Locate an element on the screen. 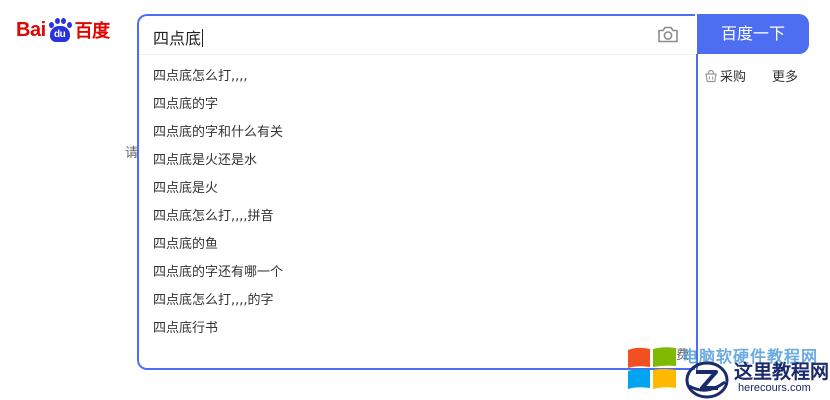  logo-text-bai: Bai is located at coordinates (31, 29).